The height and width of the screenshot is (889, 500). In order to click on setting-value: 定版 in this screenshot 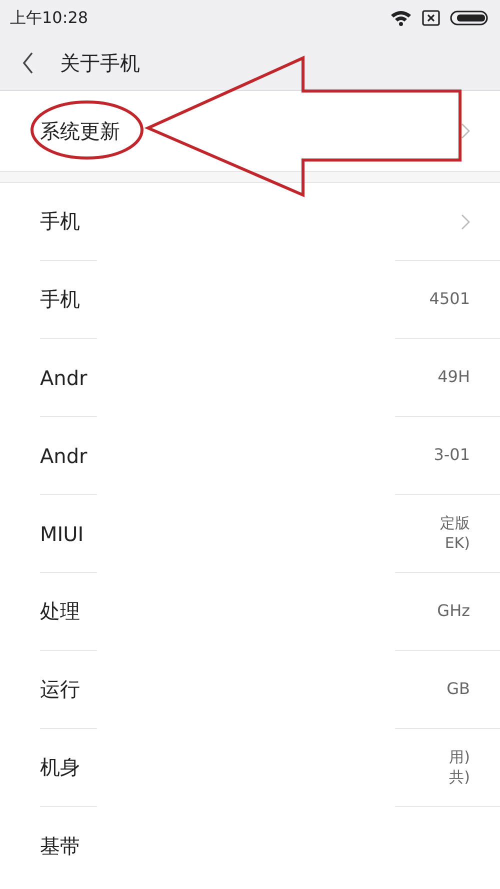, I will do `click(455, 524)`.